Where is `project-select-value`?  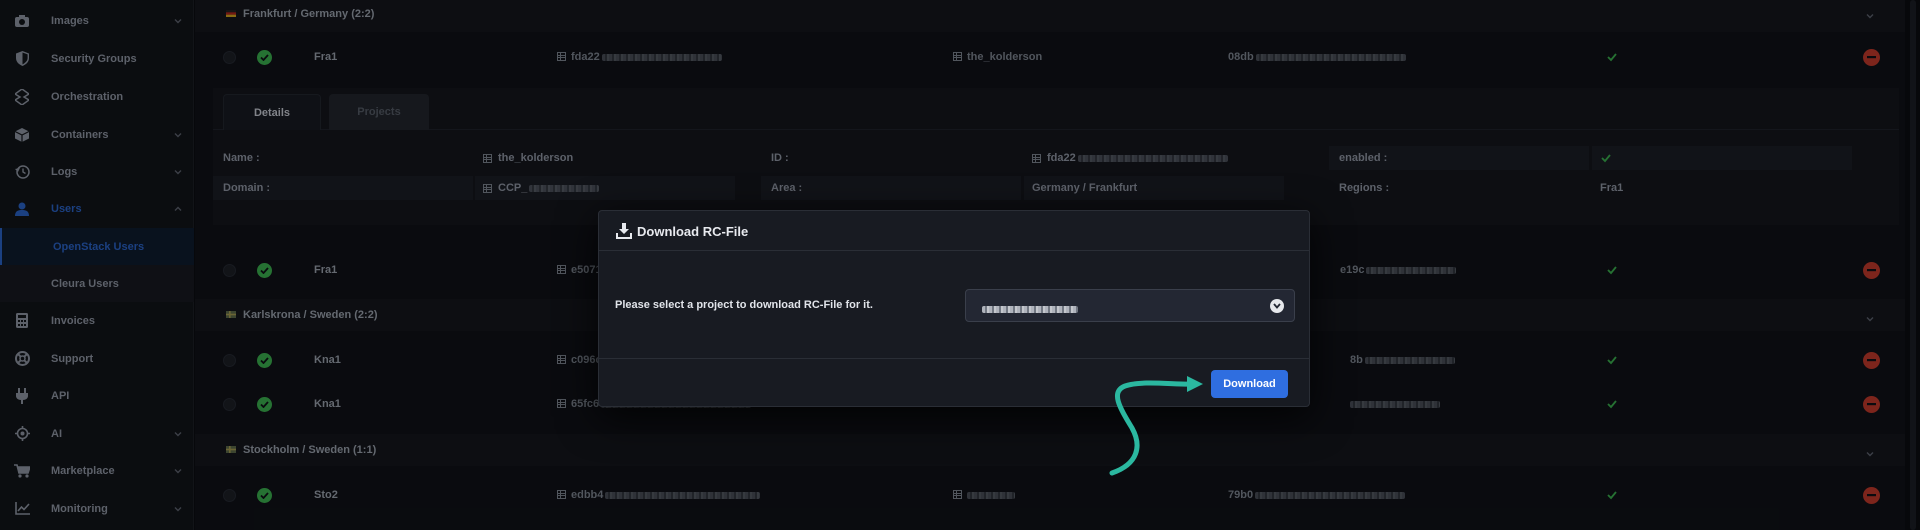
project-select-value is located at coordinates (1030, 309).